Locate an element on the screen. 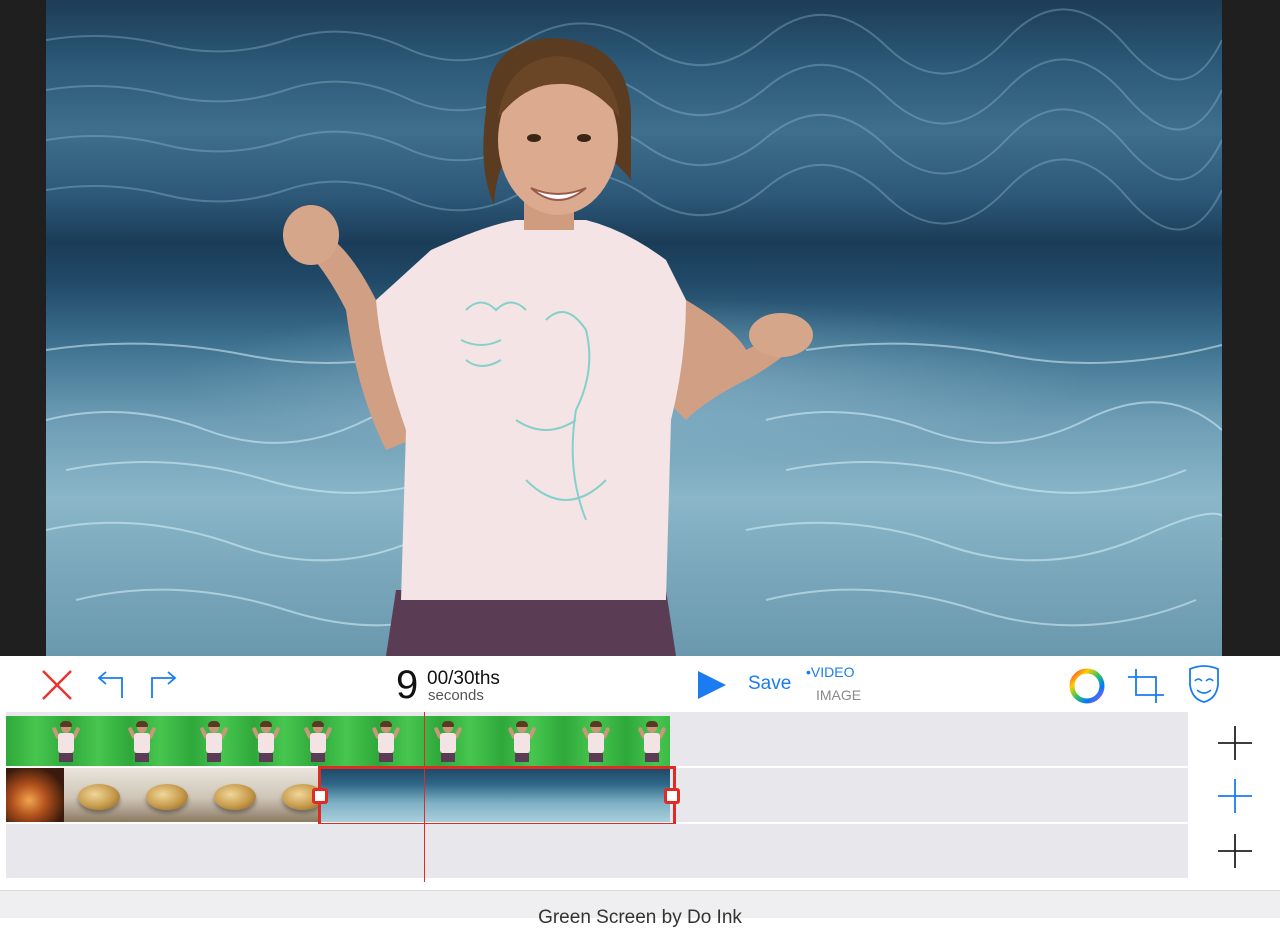 Image resolution: width=1280 pixels, height=929 pixels. track-background-video is located at coordinates (597, 796).